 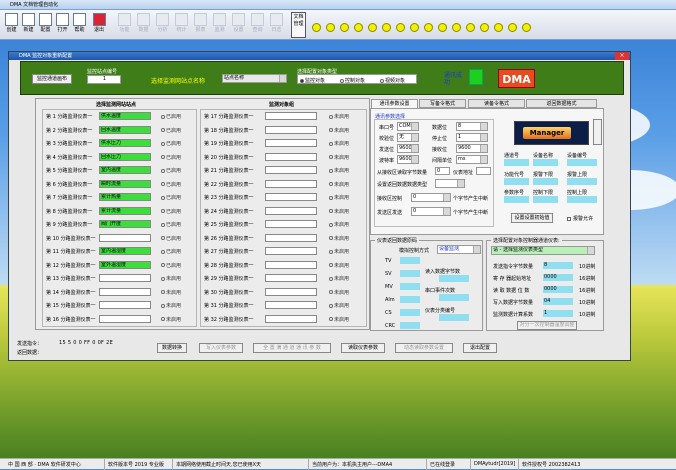 What do you see at coordinates (442, 103) in the screenshot?
I see `tab-write-format: 写备令格式` at bounding box center [442, 103].